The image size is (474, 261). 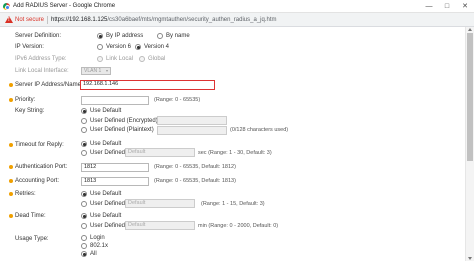 I want to click on vertical-scrollbar, so click(x=469, y=144).